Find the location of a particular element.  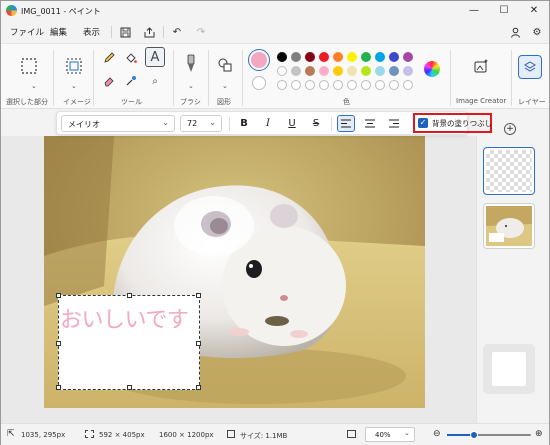

close-icon: ✕ is located at coordinates (534, 10).